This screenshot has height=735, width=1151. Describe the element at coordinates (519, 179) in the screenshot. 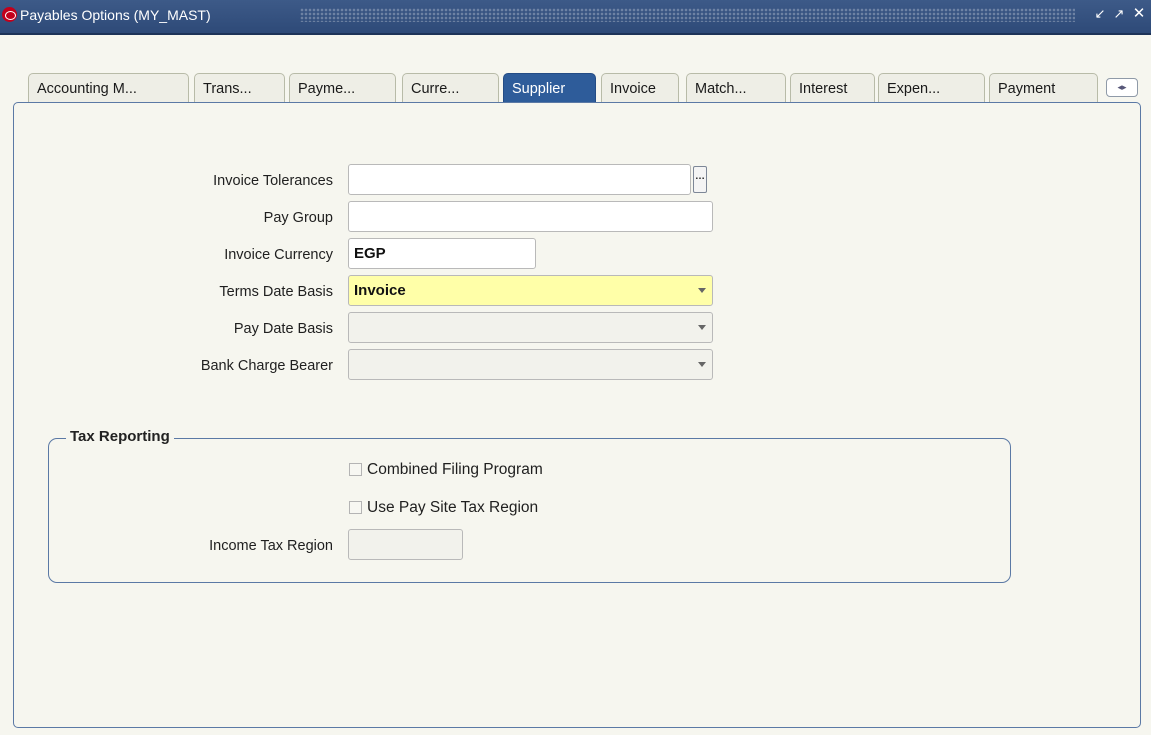

I see `invoice-tolerances-field` at that location.